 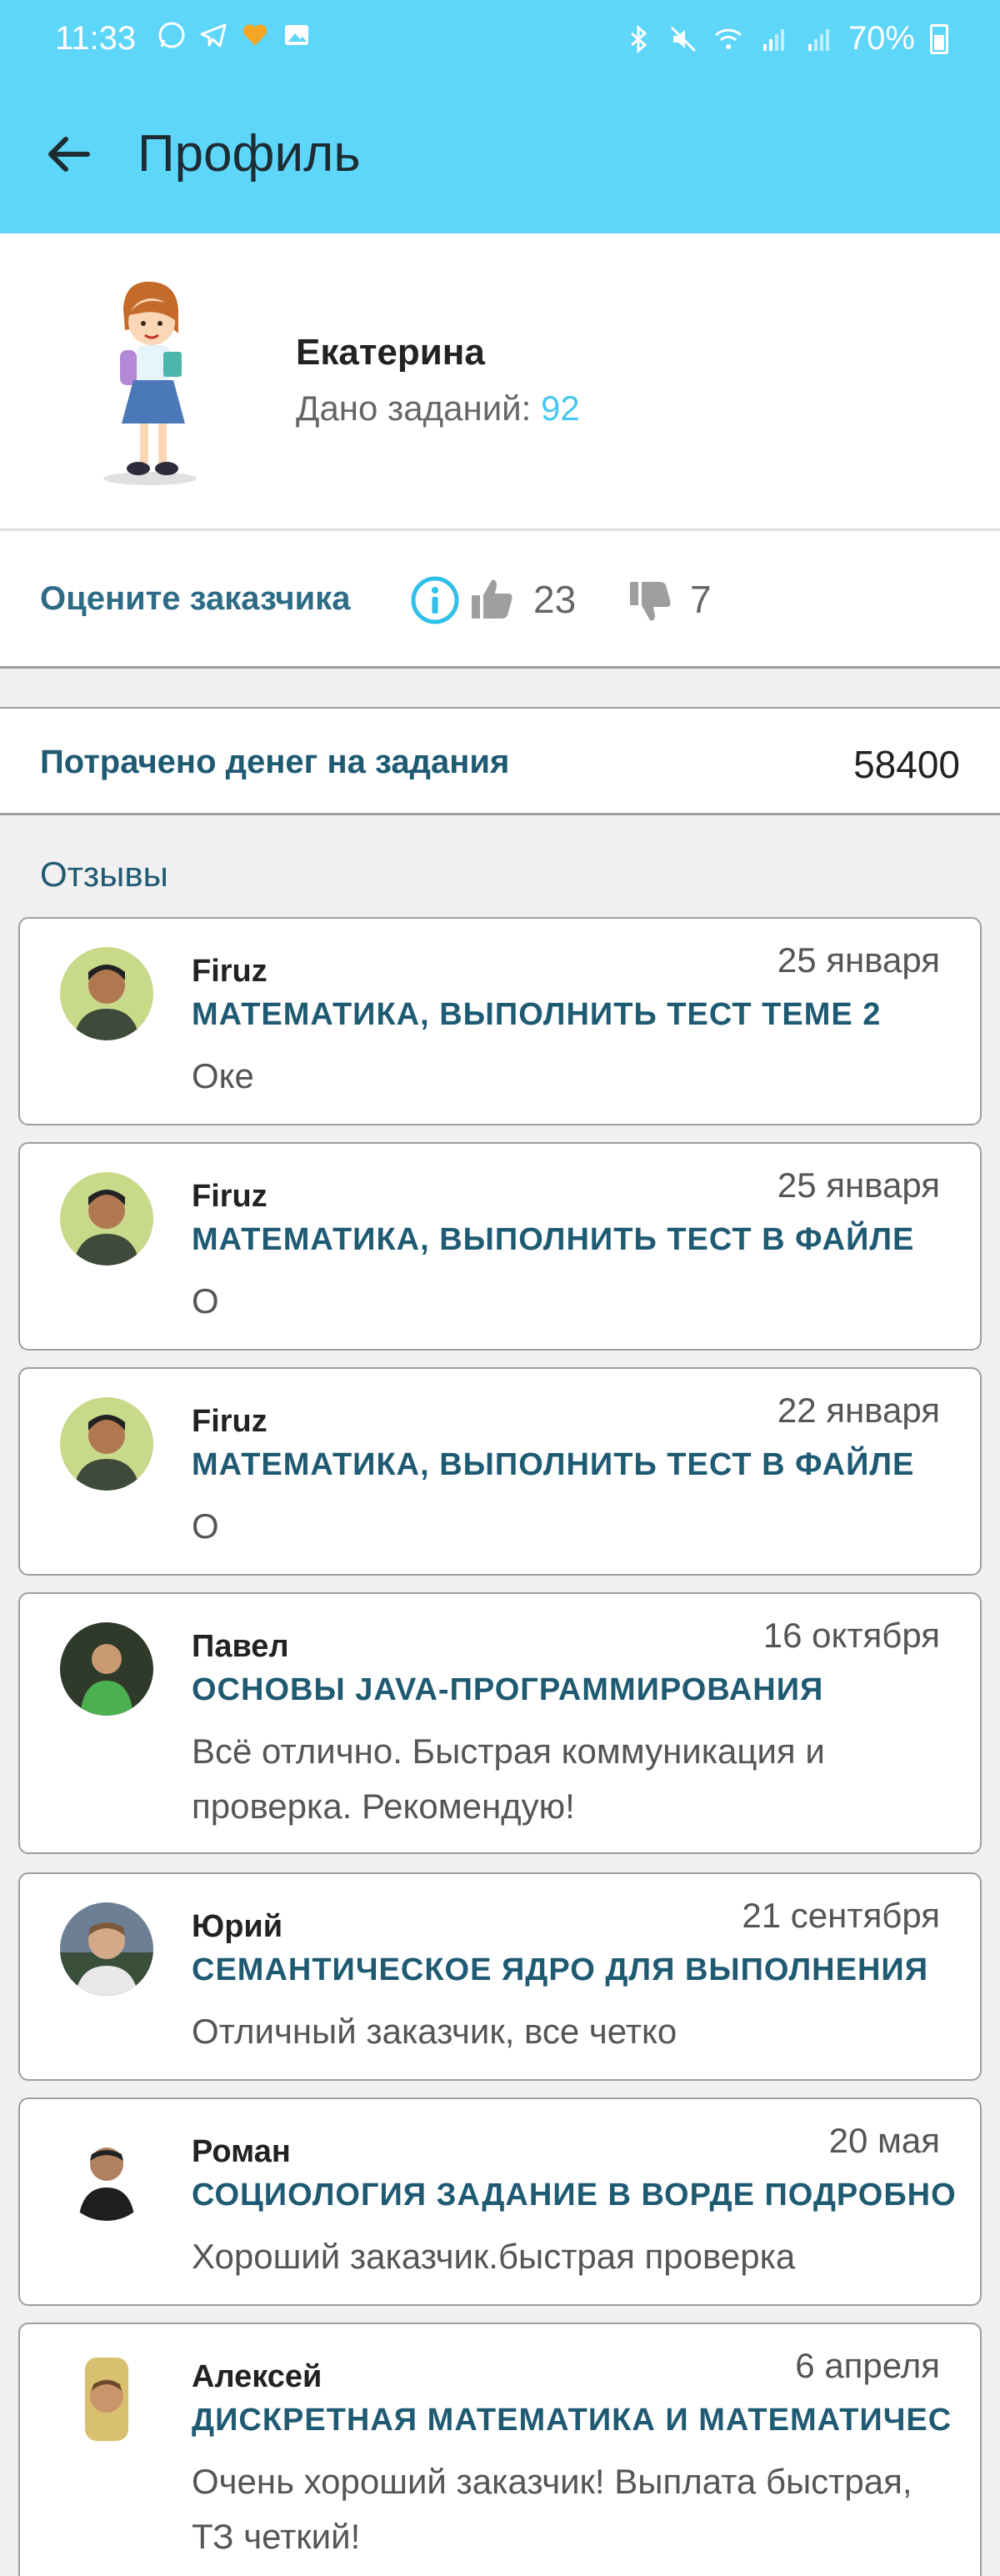 What do you see at coordinates (242, 2151) in the screenshot?
I see `reviewer-name: Роман` at bounding box center [242, 2151].